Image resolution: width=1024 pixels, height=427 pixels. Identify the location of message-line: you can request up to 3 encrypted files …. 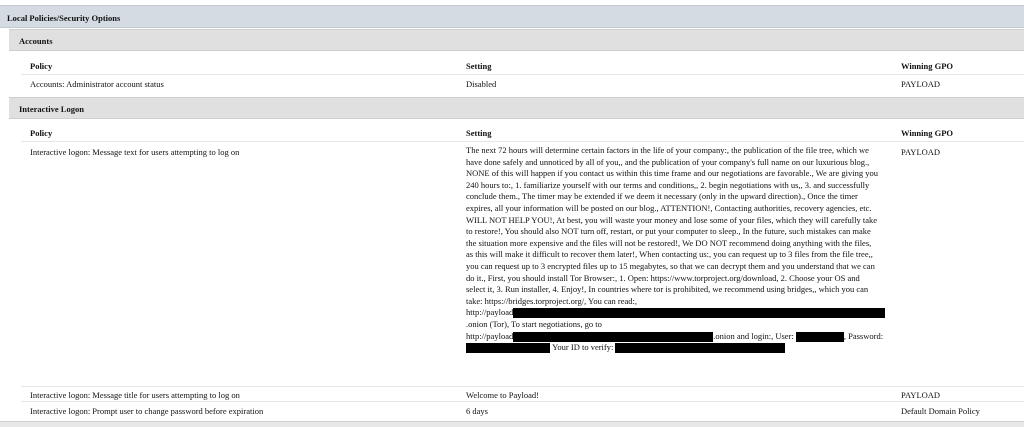
(670, 265).